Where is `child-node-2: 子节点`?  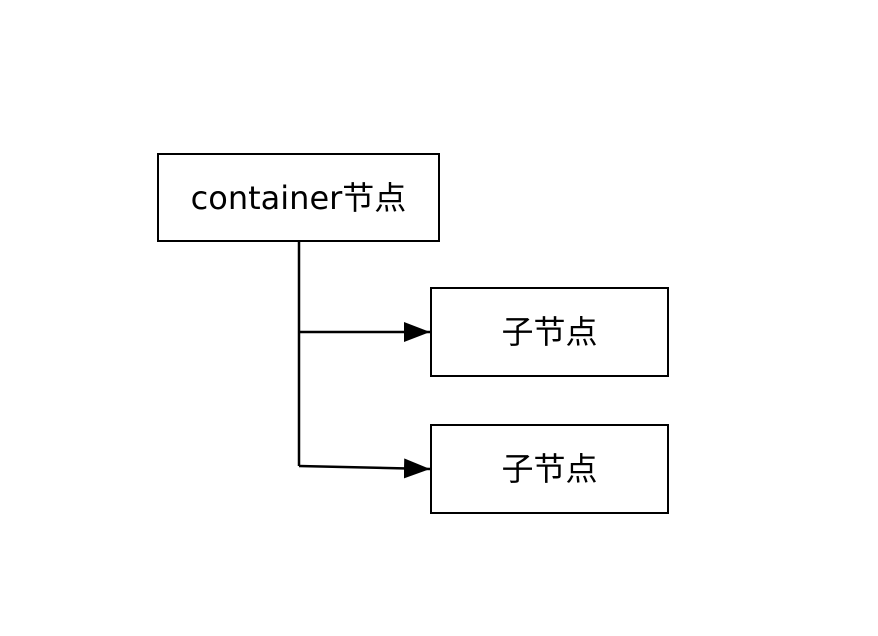 child-node-2: 子节点 is located at coordinates (549, 469).